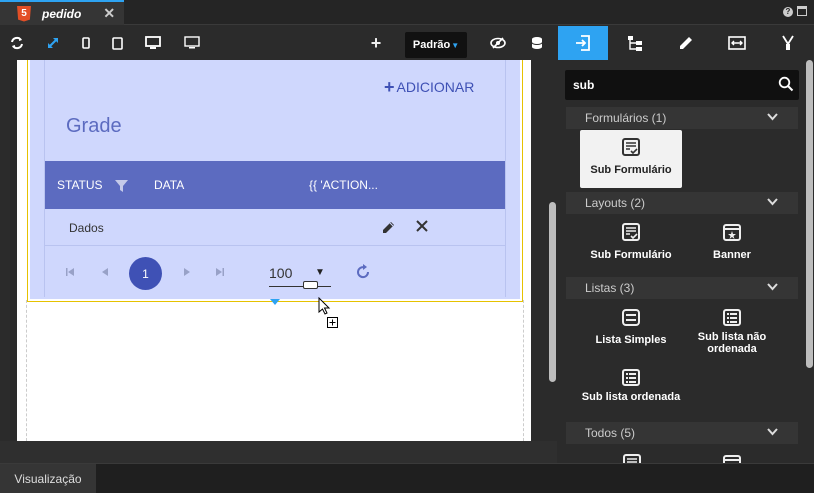 This screenshot has height=493, width=814. I want to click on reload-icon, so click(363, 274).